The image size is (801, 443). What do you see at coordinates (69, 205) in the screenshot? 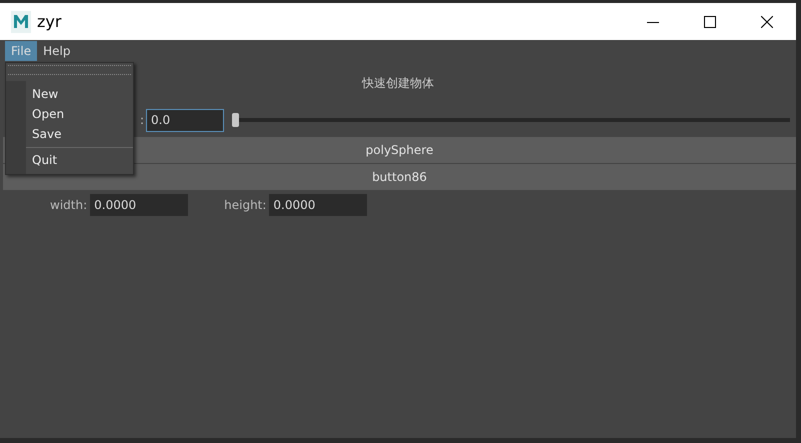
I see `field-label: width:` at bounding box center [69, 205].